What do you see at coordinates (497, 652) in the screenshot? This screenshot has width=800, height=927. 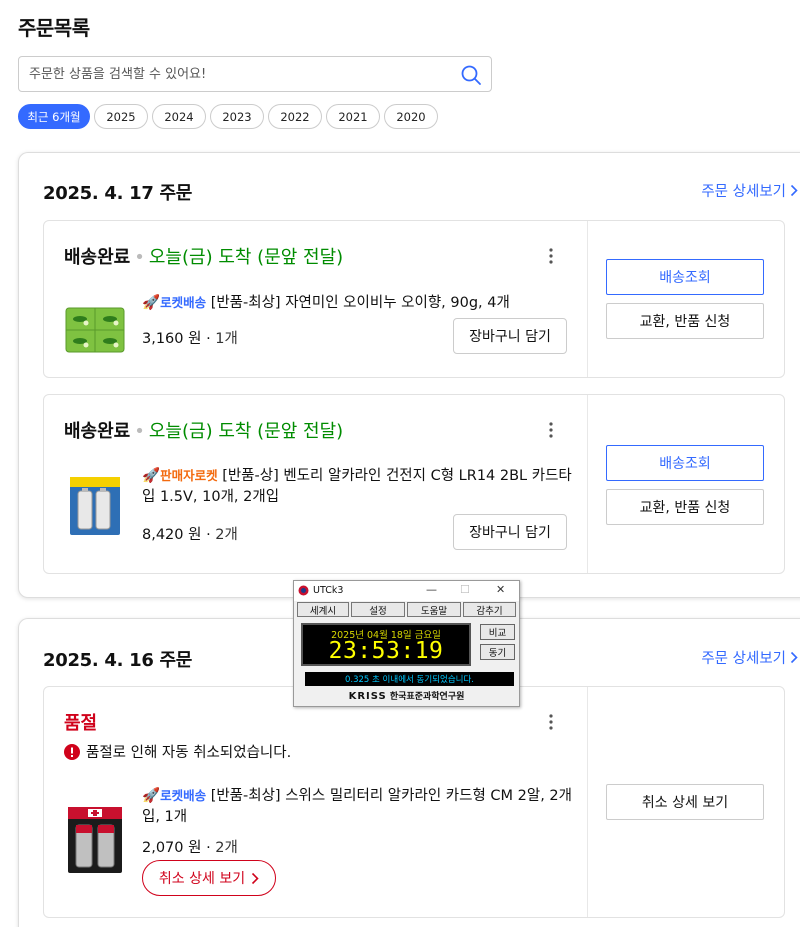 I see `sync-button: 동기` at bounding box center [497, 652].